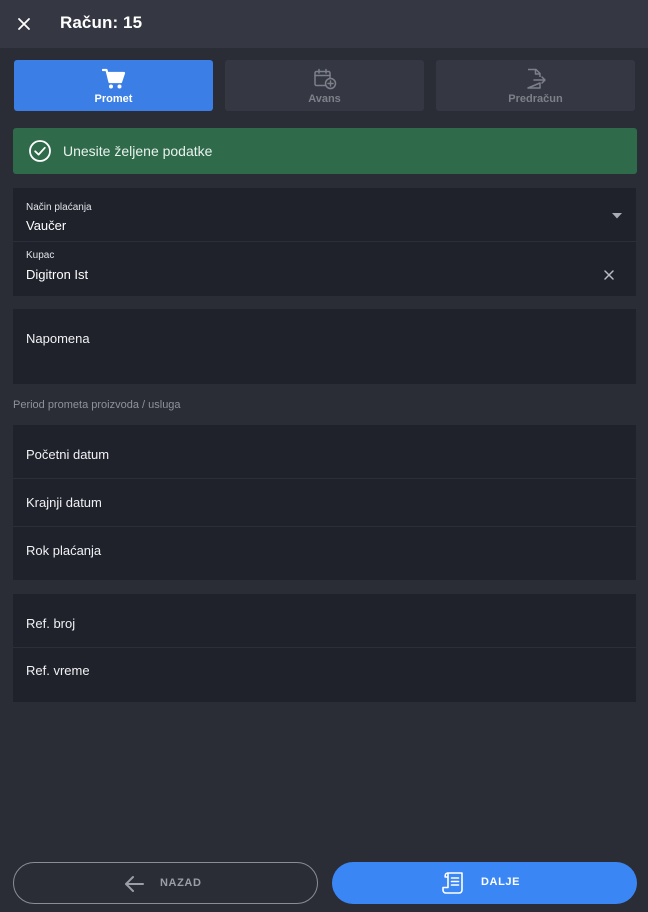  What do you see at coordinates (58, 338) in the screenshot?
I see `note-label: Napomena` at bounding box center [58, 338].